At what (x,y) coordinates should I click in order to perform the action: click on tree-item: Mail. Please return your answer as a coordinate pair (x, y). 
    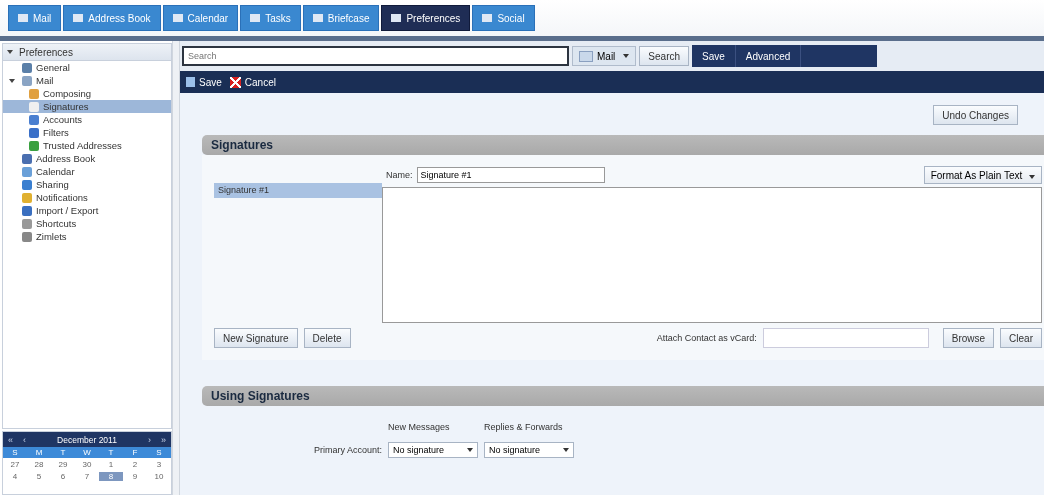
    Looking at the image, I should click on (87, 80).